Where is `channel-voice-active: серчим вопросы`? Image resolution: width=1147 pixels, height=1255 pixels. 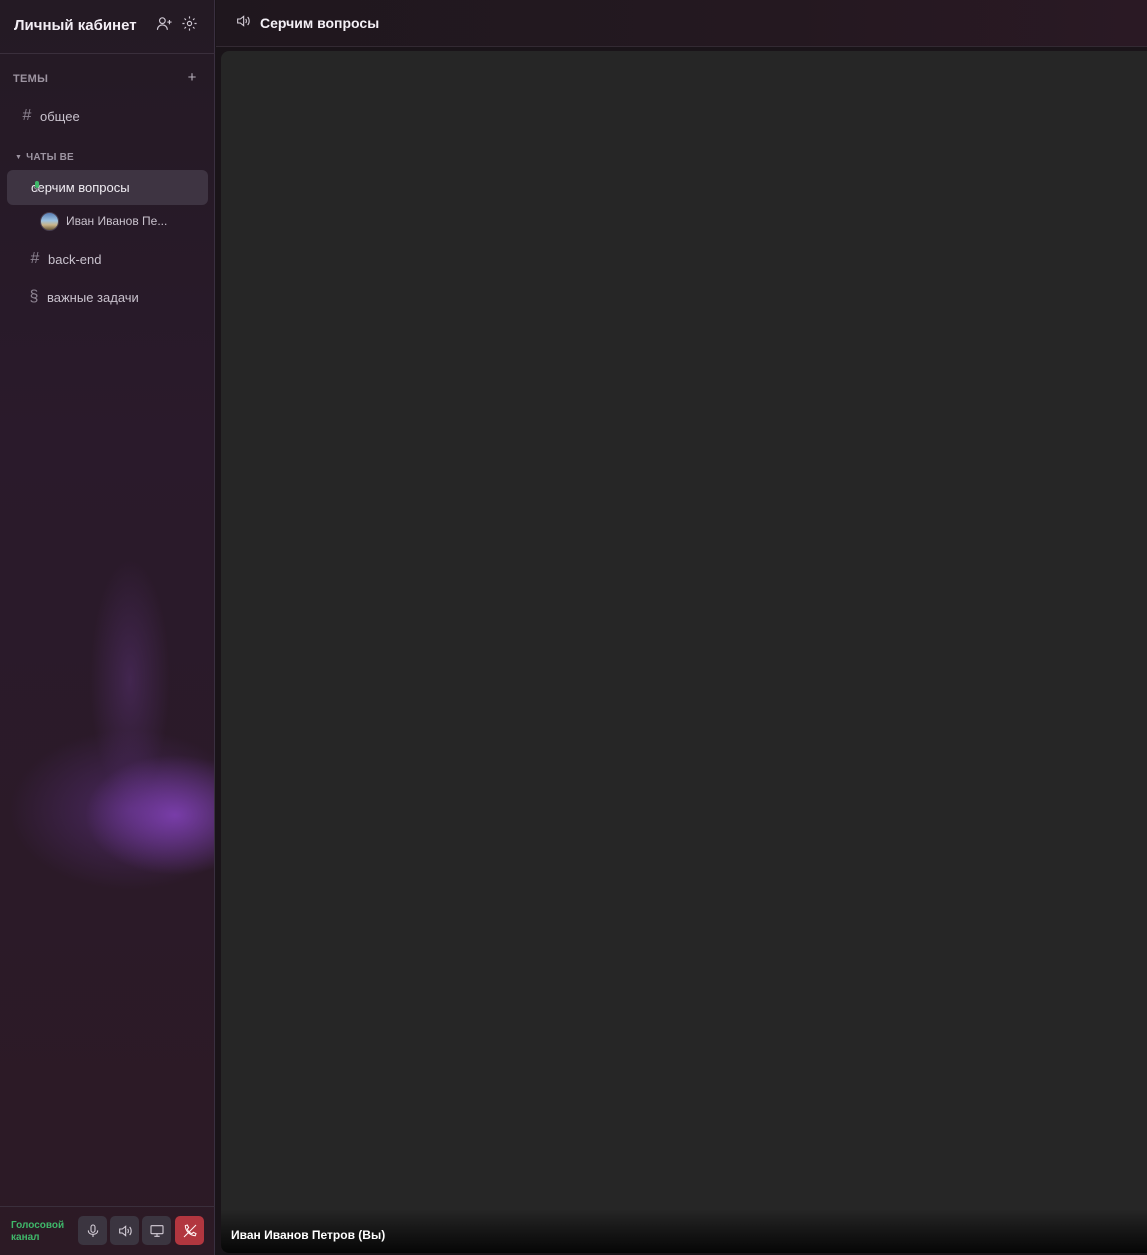 channel-voice-active: серчим вопросы is located at coordinates (107, 187).